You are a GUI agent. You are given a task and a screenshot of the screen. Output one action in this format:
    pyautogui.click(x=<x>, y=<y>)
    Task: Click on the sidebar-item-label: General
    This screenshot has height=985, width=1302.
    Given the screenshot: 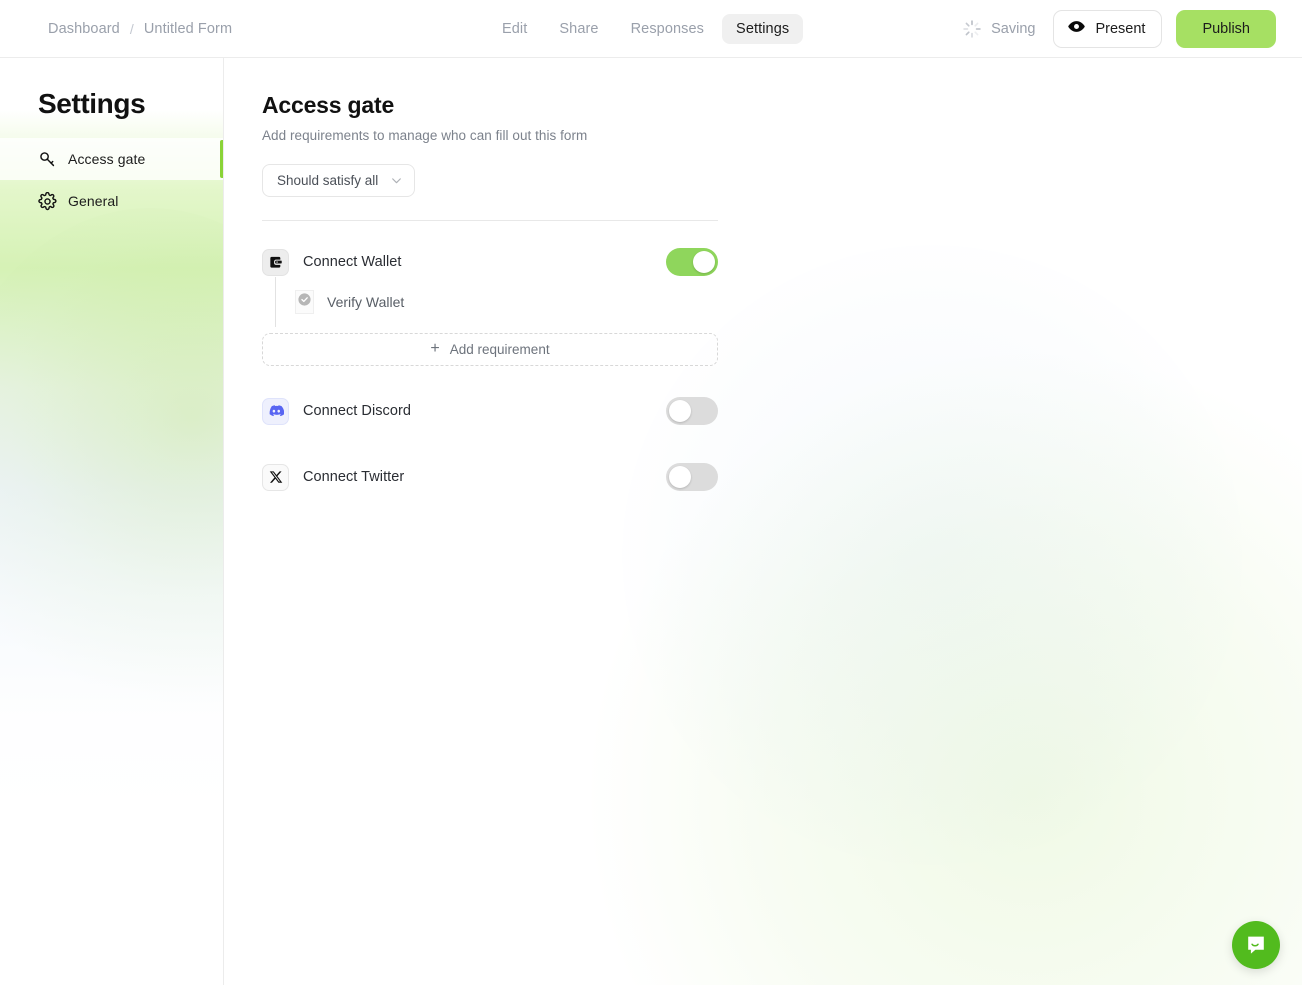 What is the action you would take?
    pyautogui.click(x=93, y=201)
    